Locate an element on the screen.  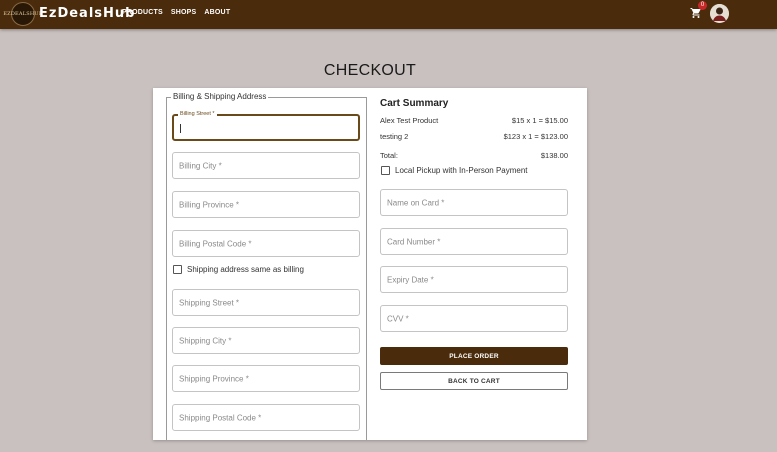
cvv-input: CVV * is located at coordinates (474, 318).